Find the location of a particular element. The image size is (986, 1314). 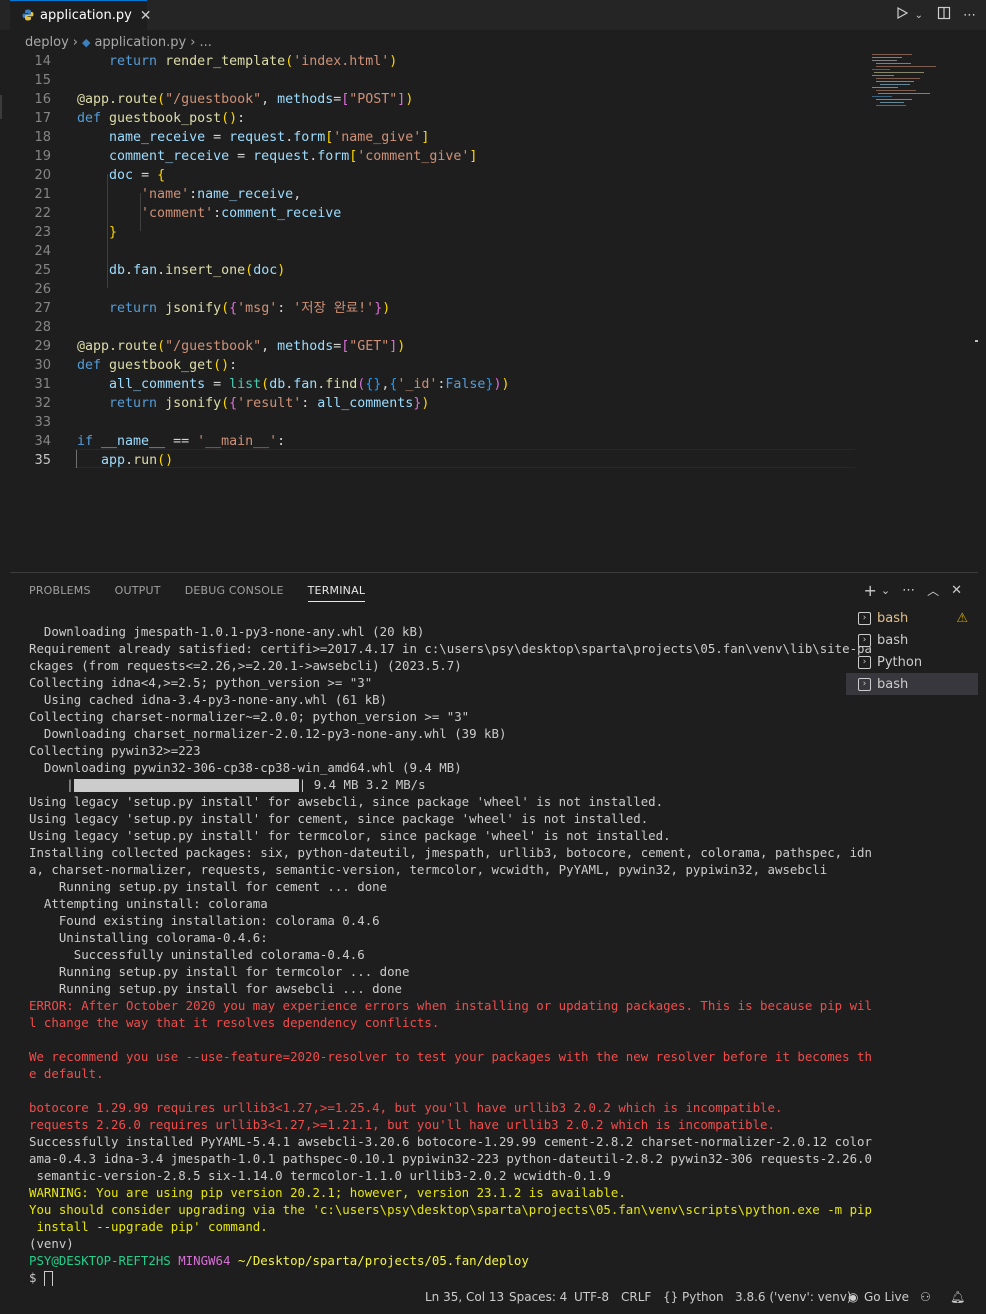

code-line-34: if __name__ == '__main__': is located at coordinates (181, 441).